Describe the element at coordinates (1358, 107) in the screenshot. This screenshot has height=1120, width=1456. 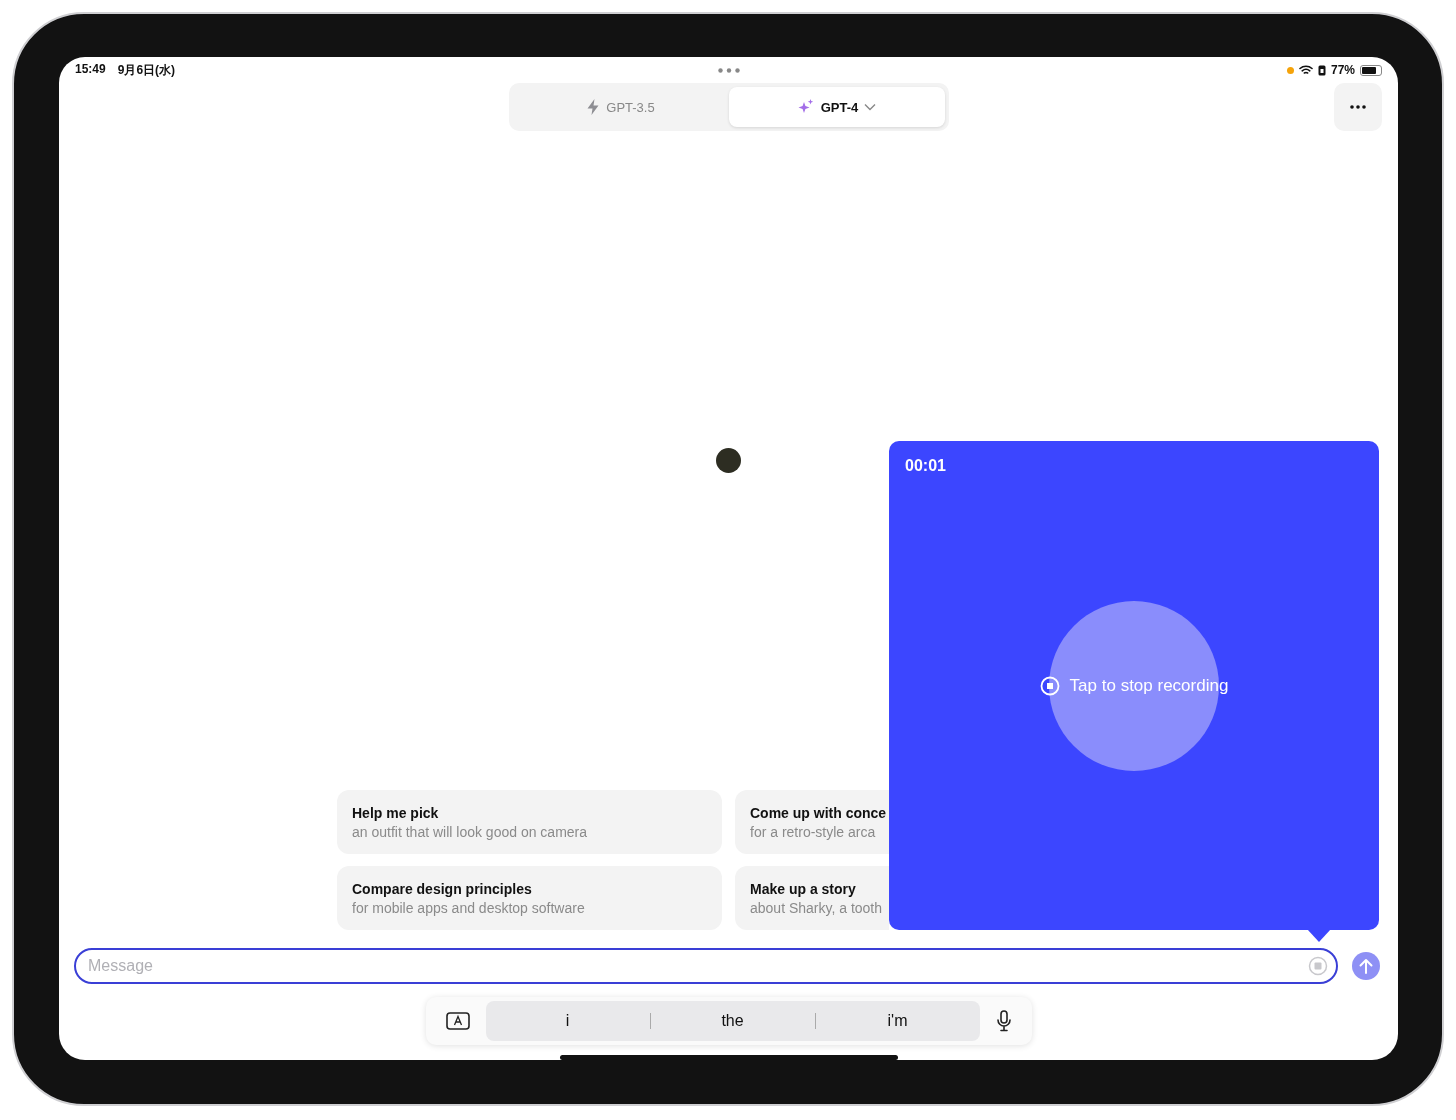
I see `more-icon` at that location.